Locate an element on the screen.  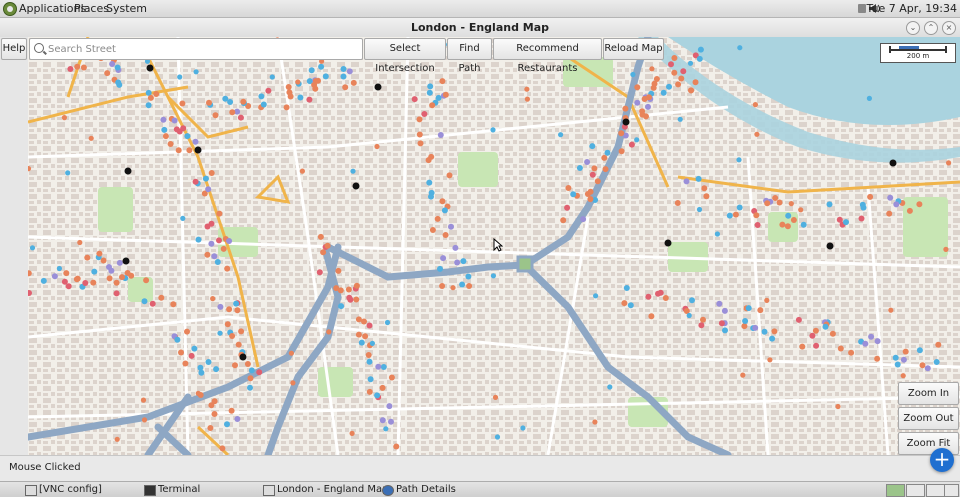
find-path-button: Find Path is located at coordinates (469, 56).